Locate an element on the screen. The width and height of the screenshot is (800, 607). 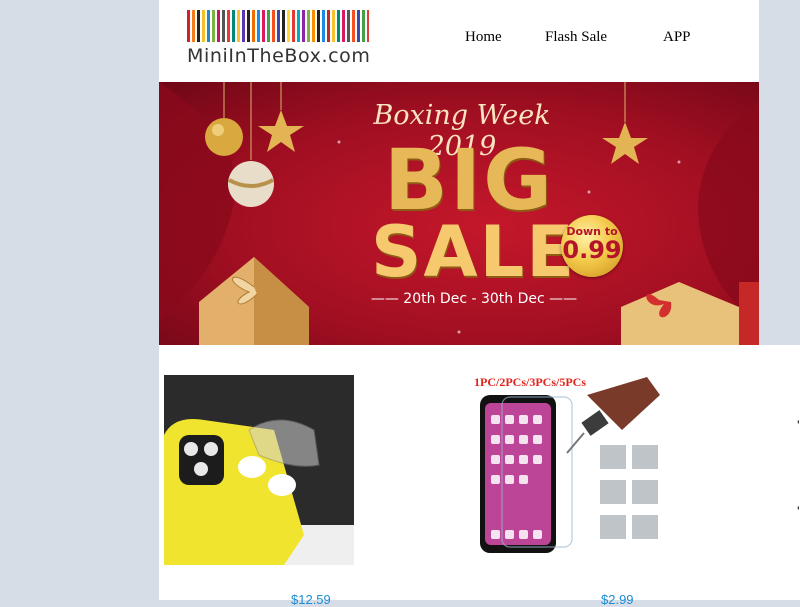
gift-box-icon is located at coordinates (254, 301).